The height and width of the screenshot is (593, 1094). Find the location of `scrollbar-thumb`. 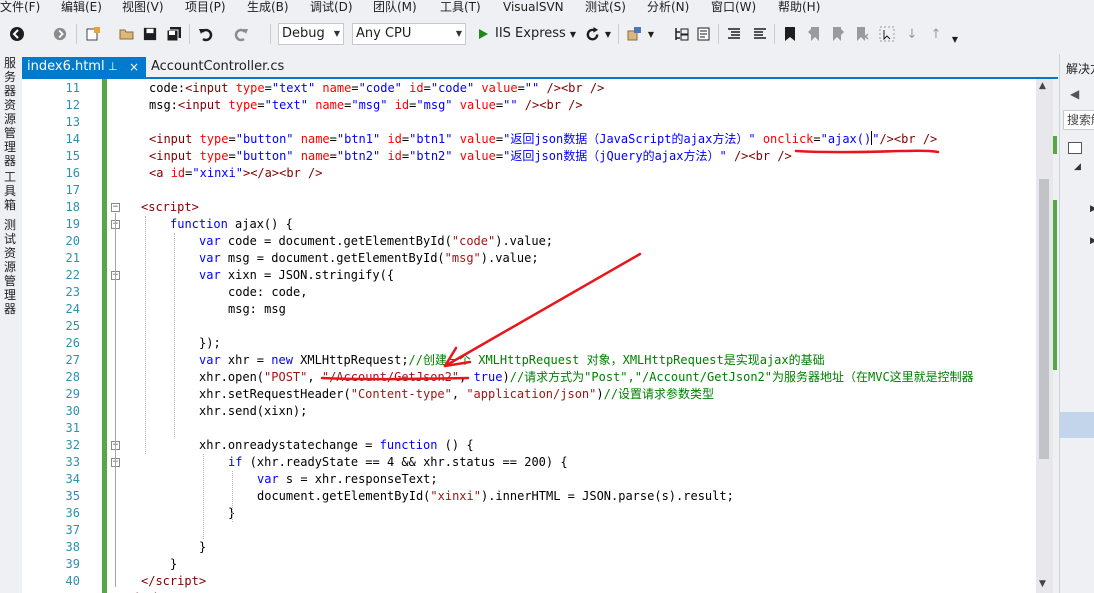

scrollbar-thumb is located at coordinates (1044, 319).